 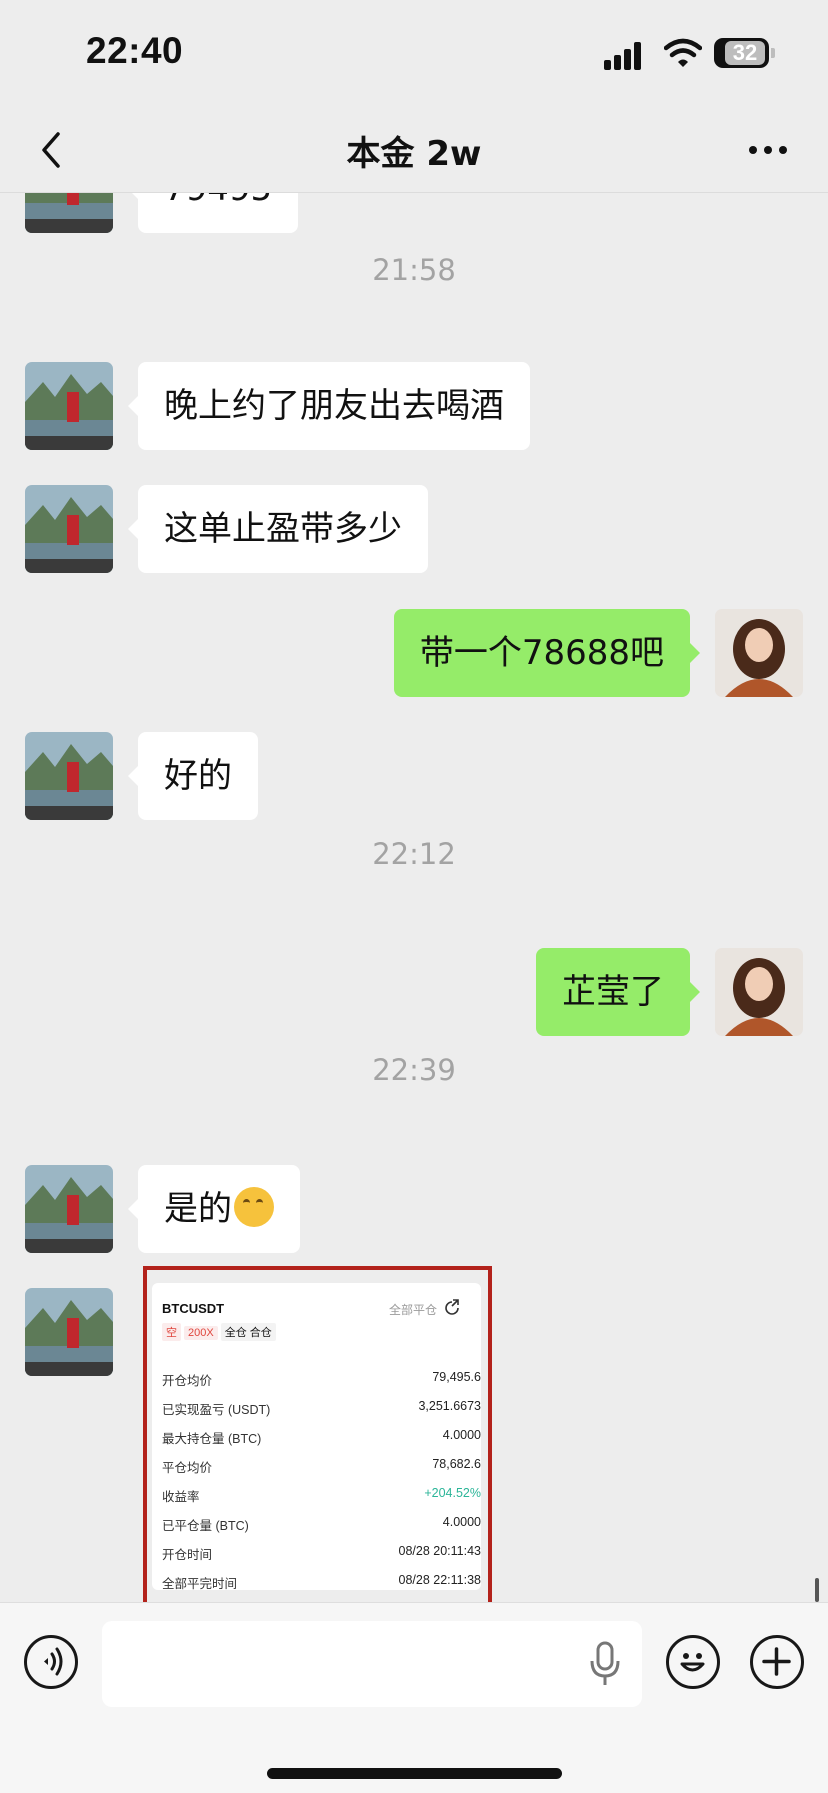 What do you see at coordinates (693, 1662) in the screenshot?
I see `emoji-icon` at bounding box center [693, 1662].